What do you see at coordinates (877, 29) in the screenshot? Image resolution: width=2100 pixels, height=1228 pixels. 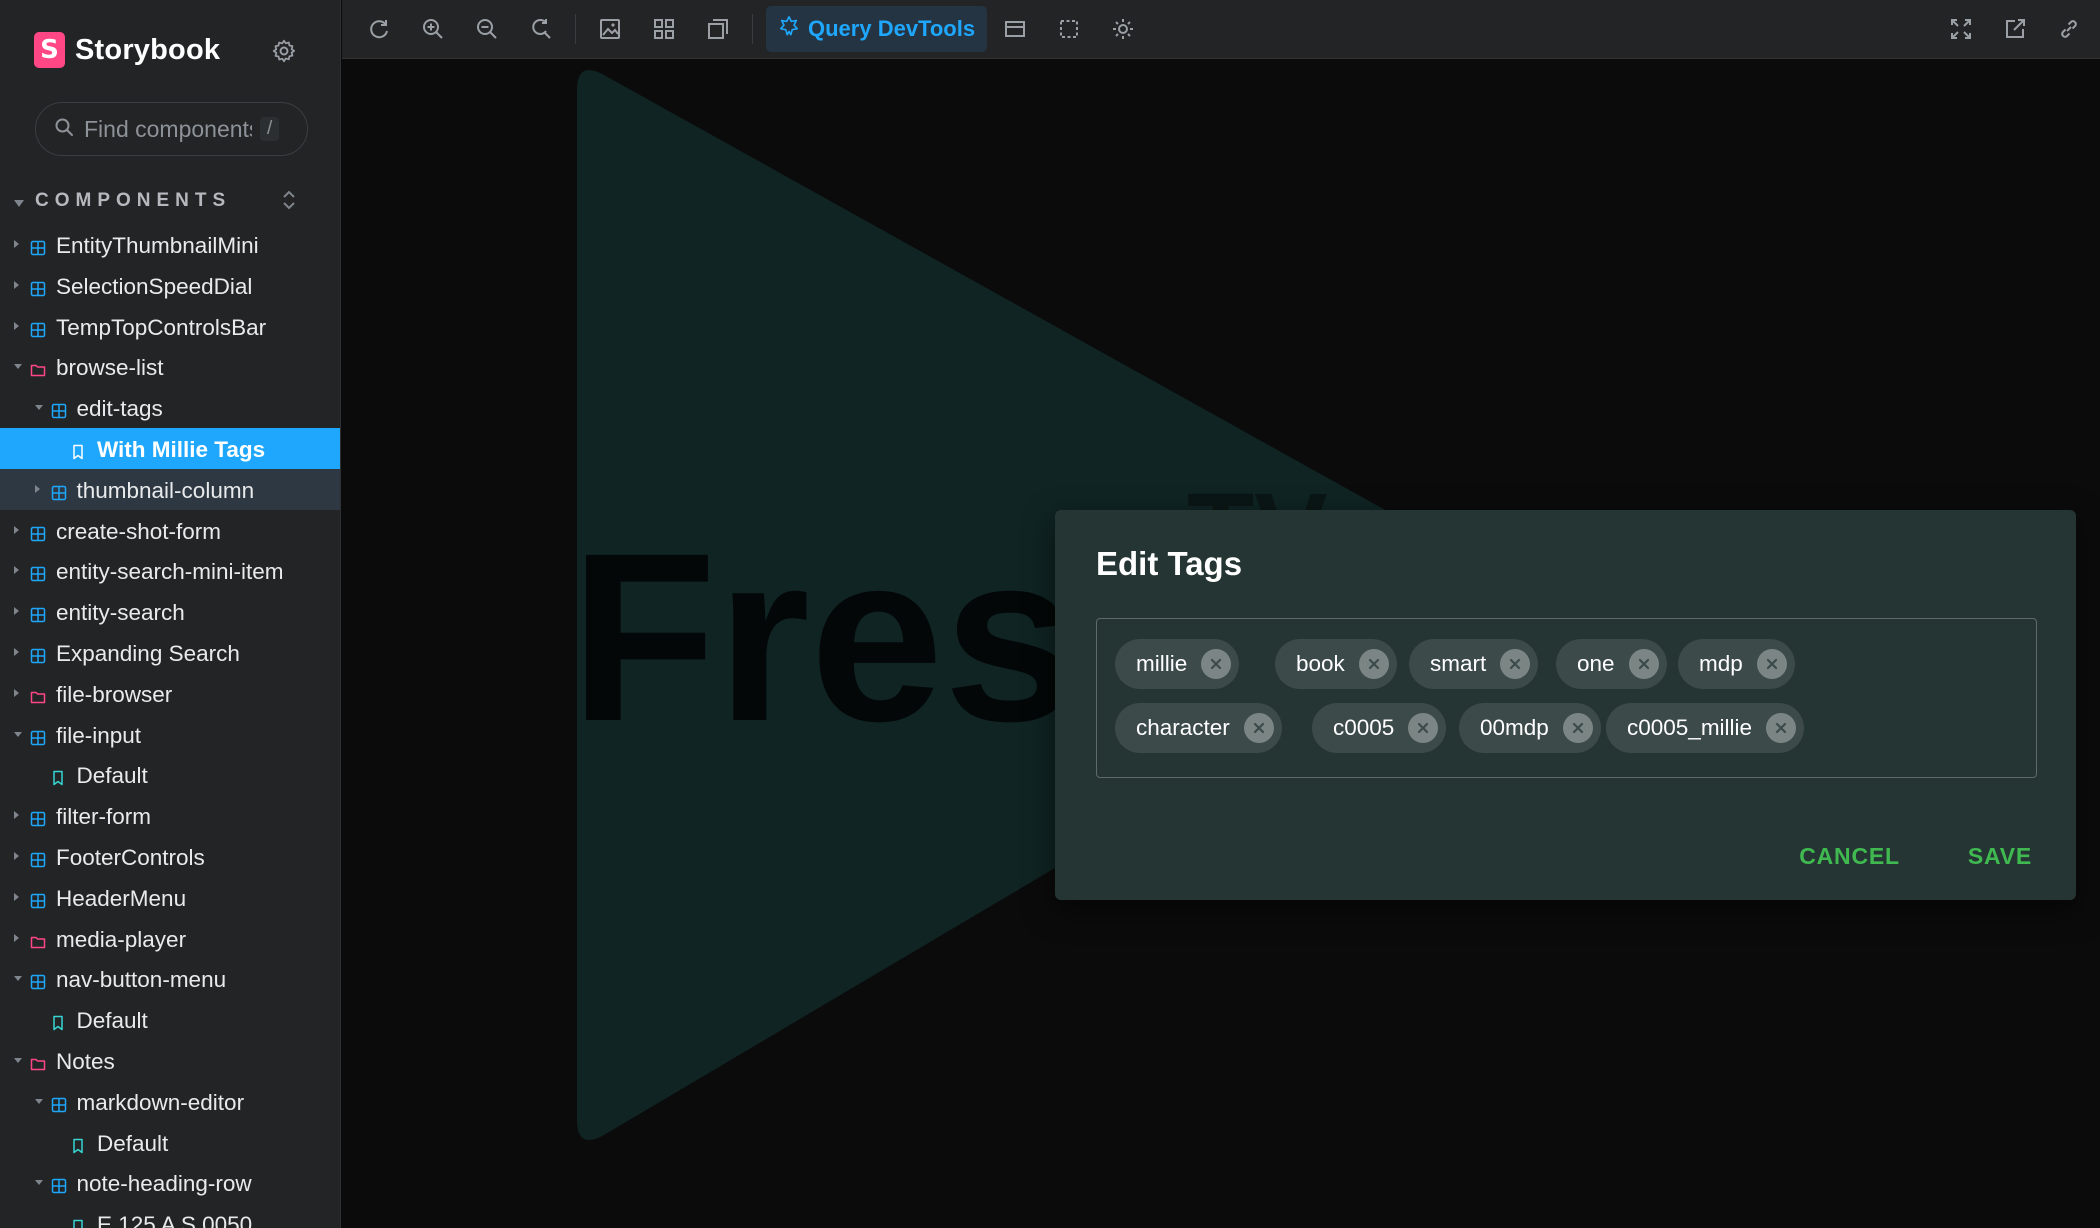 I see `query-devtools-button: Query DevTools` at bounding box center [877, 29].